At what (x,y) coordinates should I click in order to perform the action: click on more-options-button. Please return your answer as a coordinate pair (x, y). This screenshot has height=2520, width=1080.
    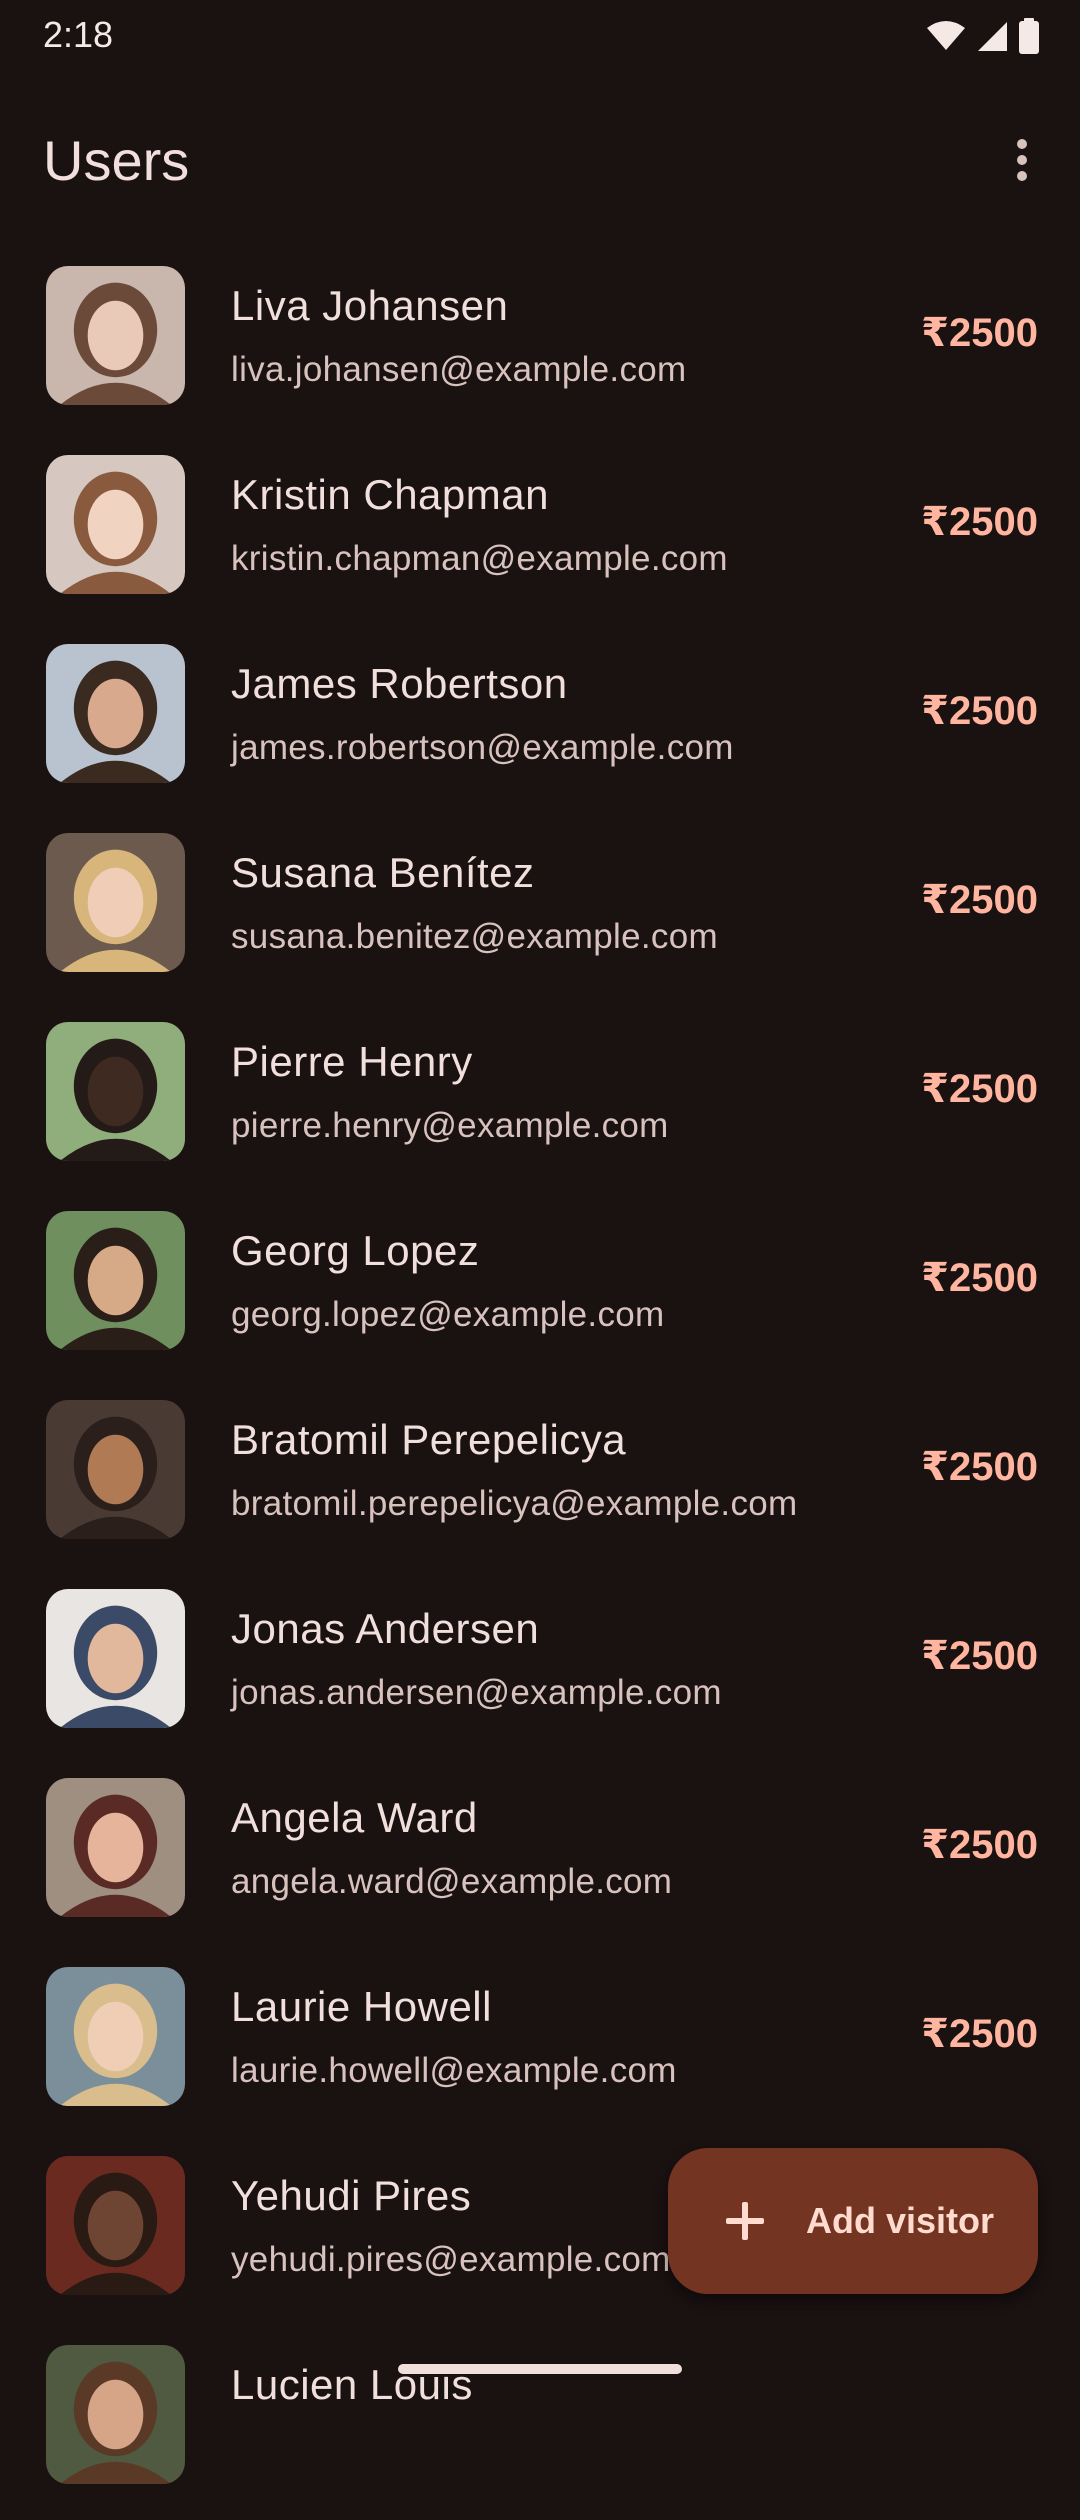
    Looking at the image, I should click on (1022, 160).